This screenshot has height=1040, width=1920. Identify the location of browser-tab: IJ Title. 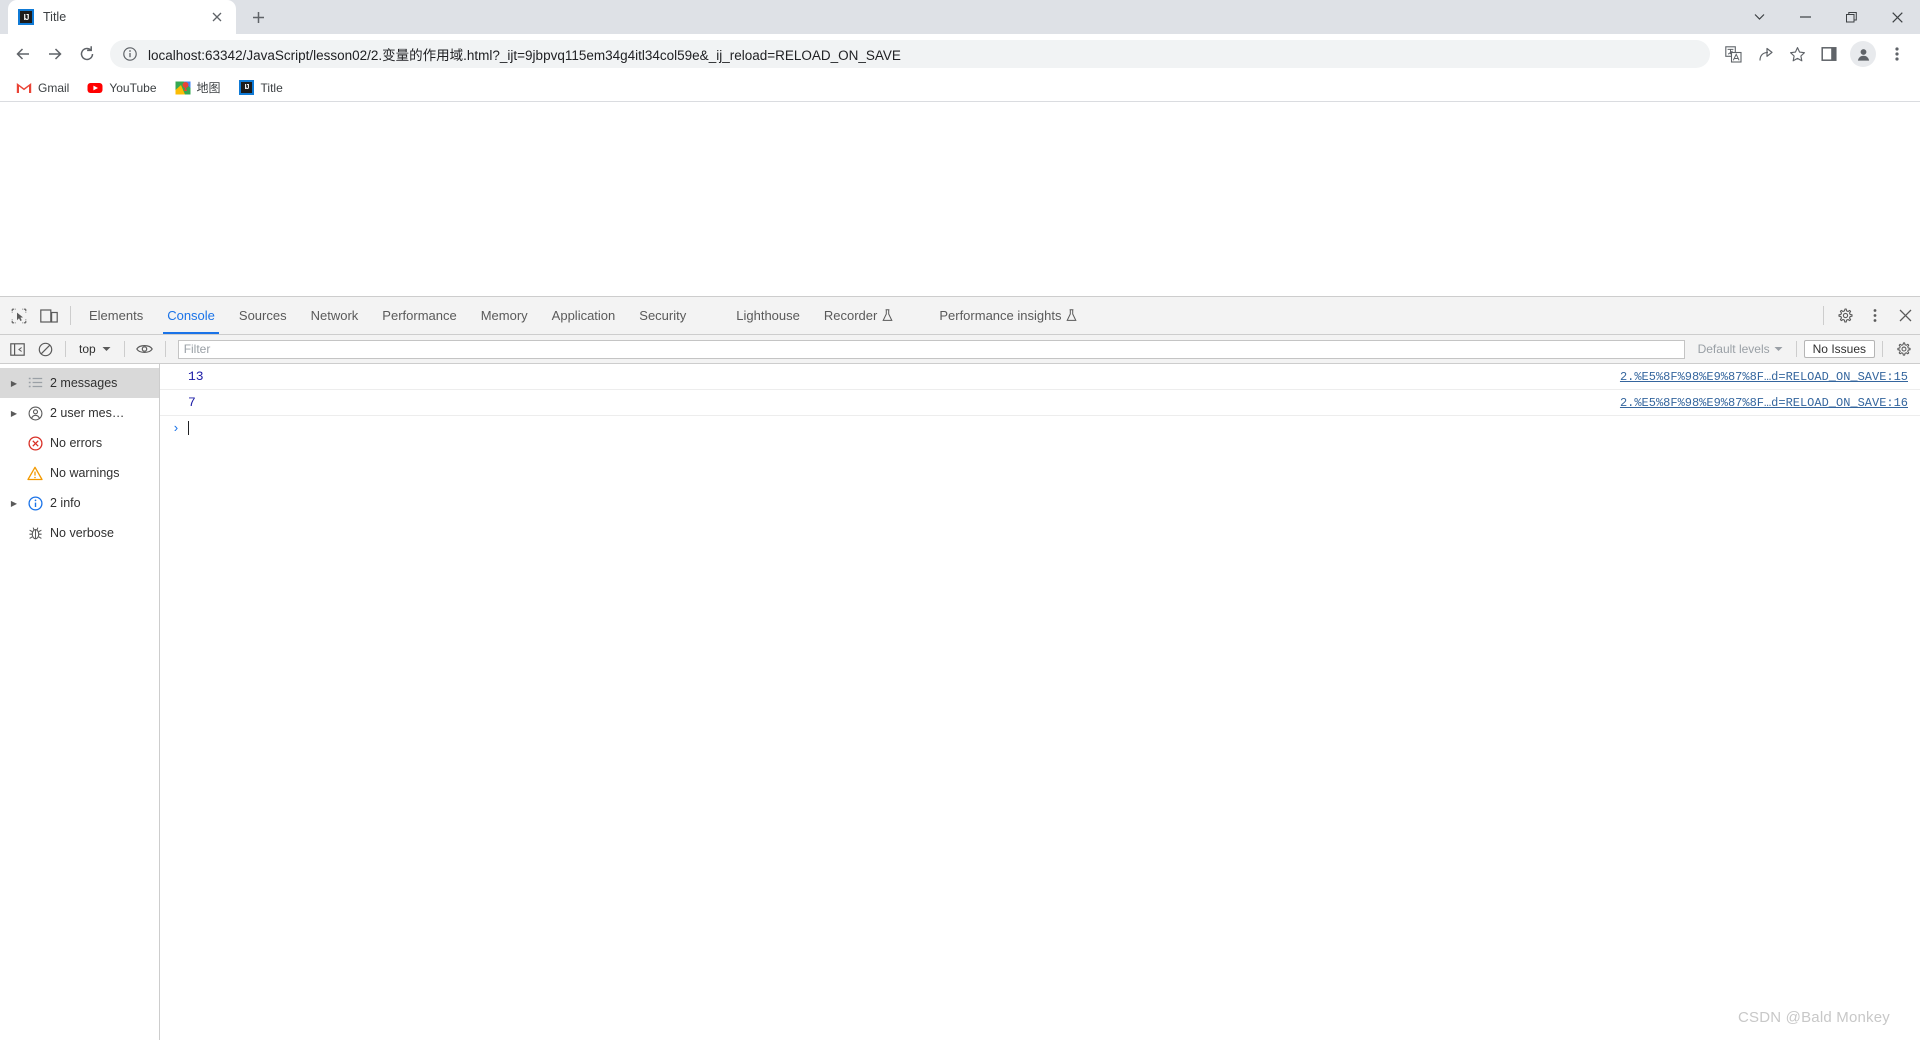
(122, 17).